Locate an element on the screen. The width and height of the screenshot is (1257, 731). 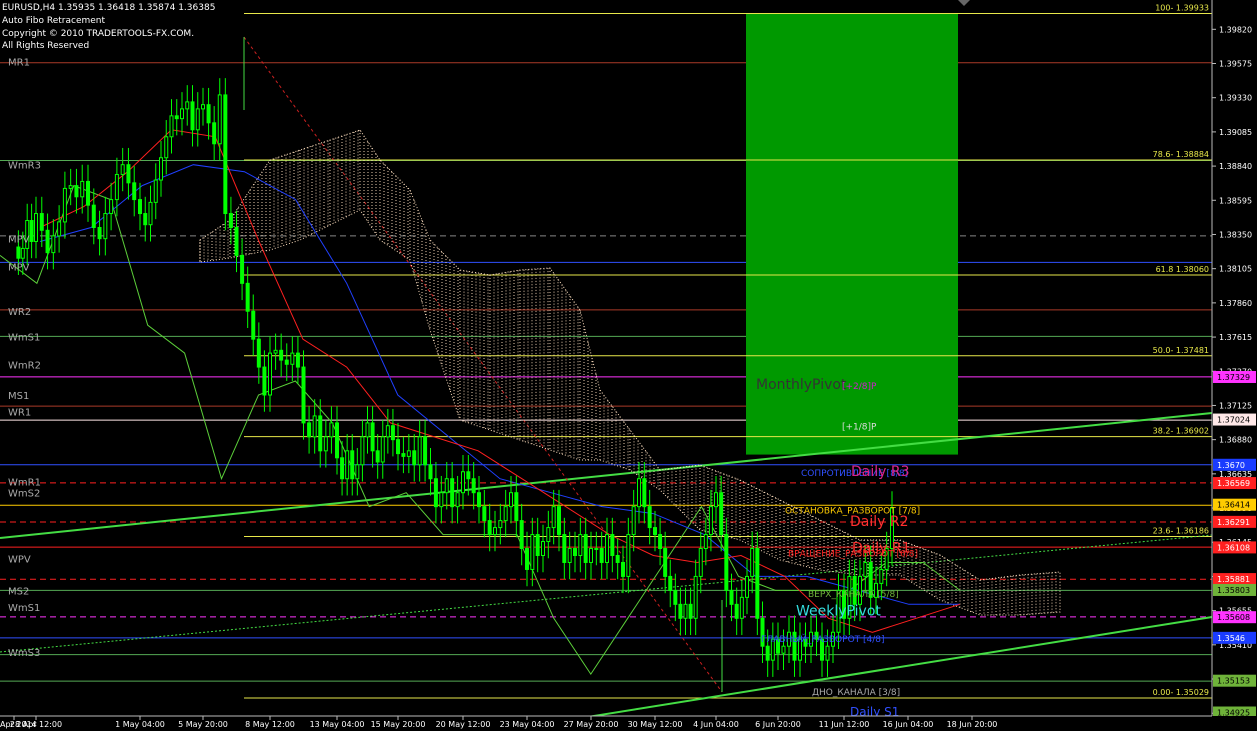
price-tag-label: 1.36414 is located at coordinates (1233, 505).